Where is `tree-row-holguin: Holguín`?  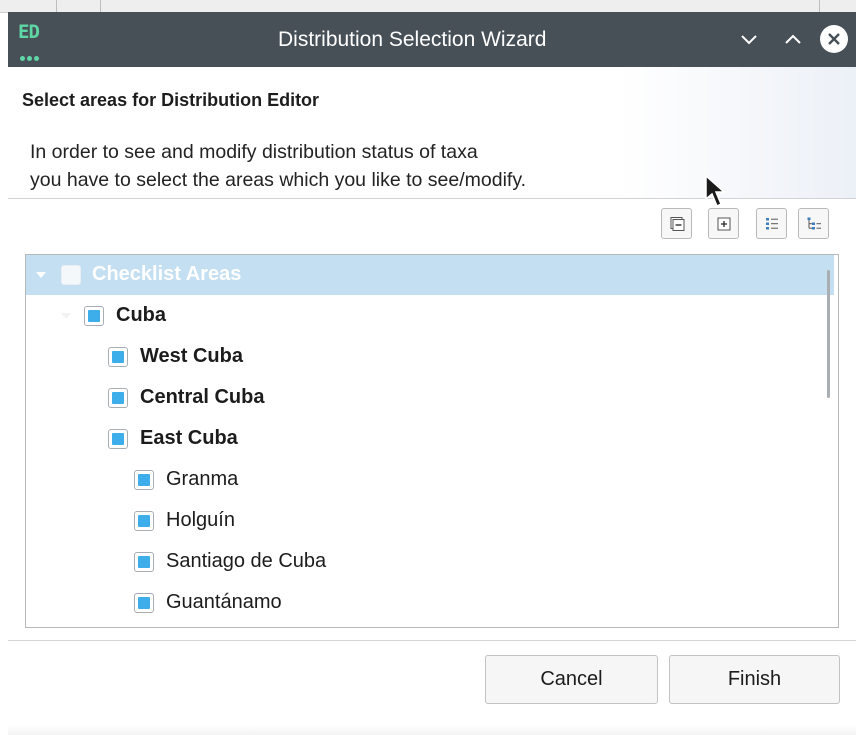
tree-row-holguin: Holguín is located at coordinates (430, 521).